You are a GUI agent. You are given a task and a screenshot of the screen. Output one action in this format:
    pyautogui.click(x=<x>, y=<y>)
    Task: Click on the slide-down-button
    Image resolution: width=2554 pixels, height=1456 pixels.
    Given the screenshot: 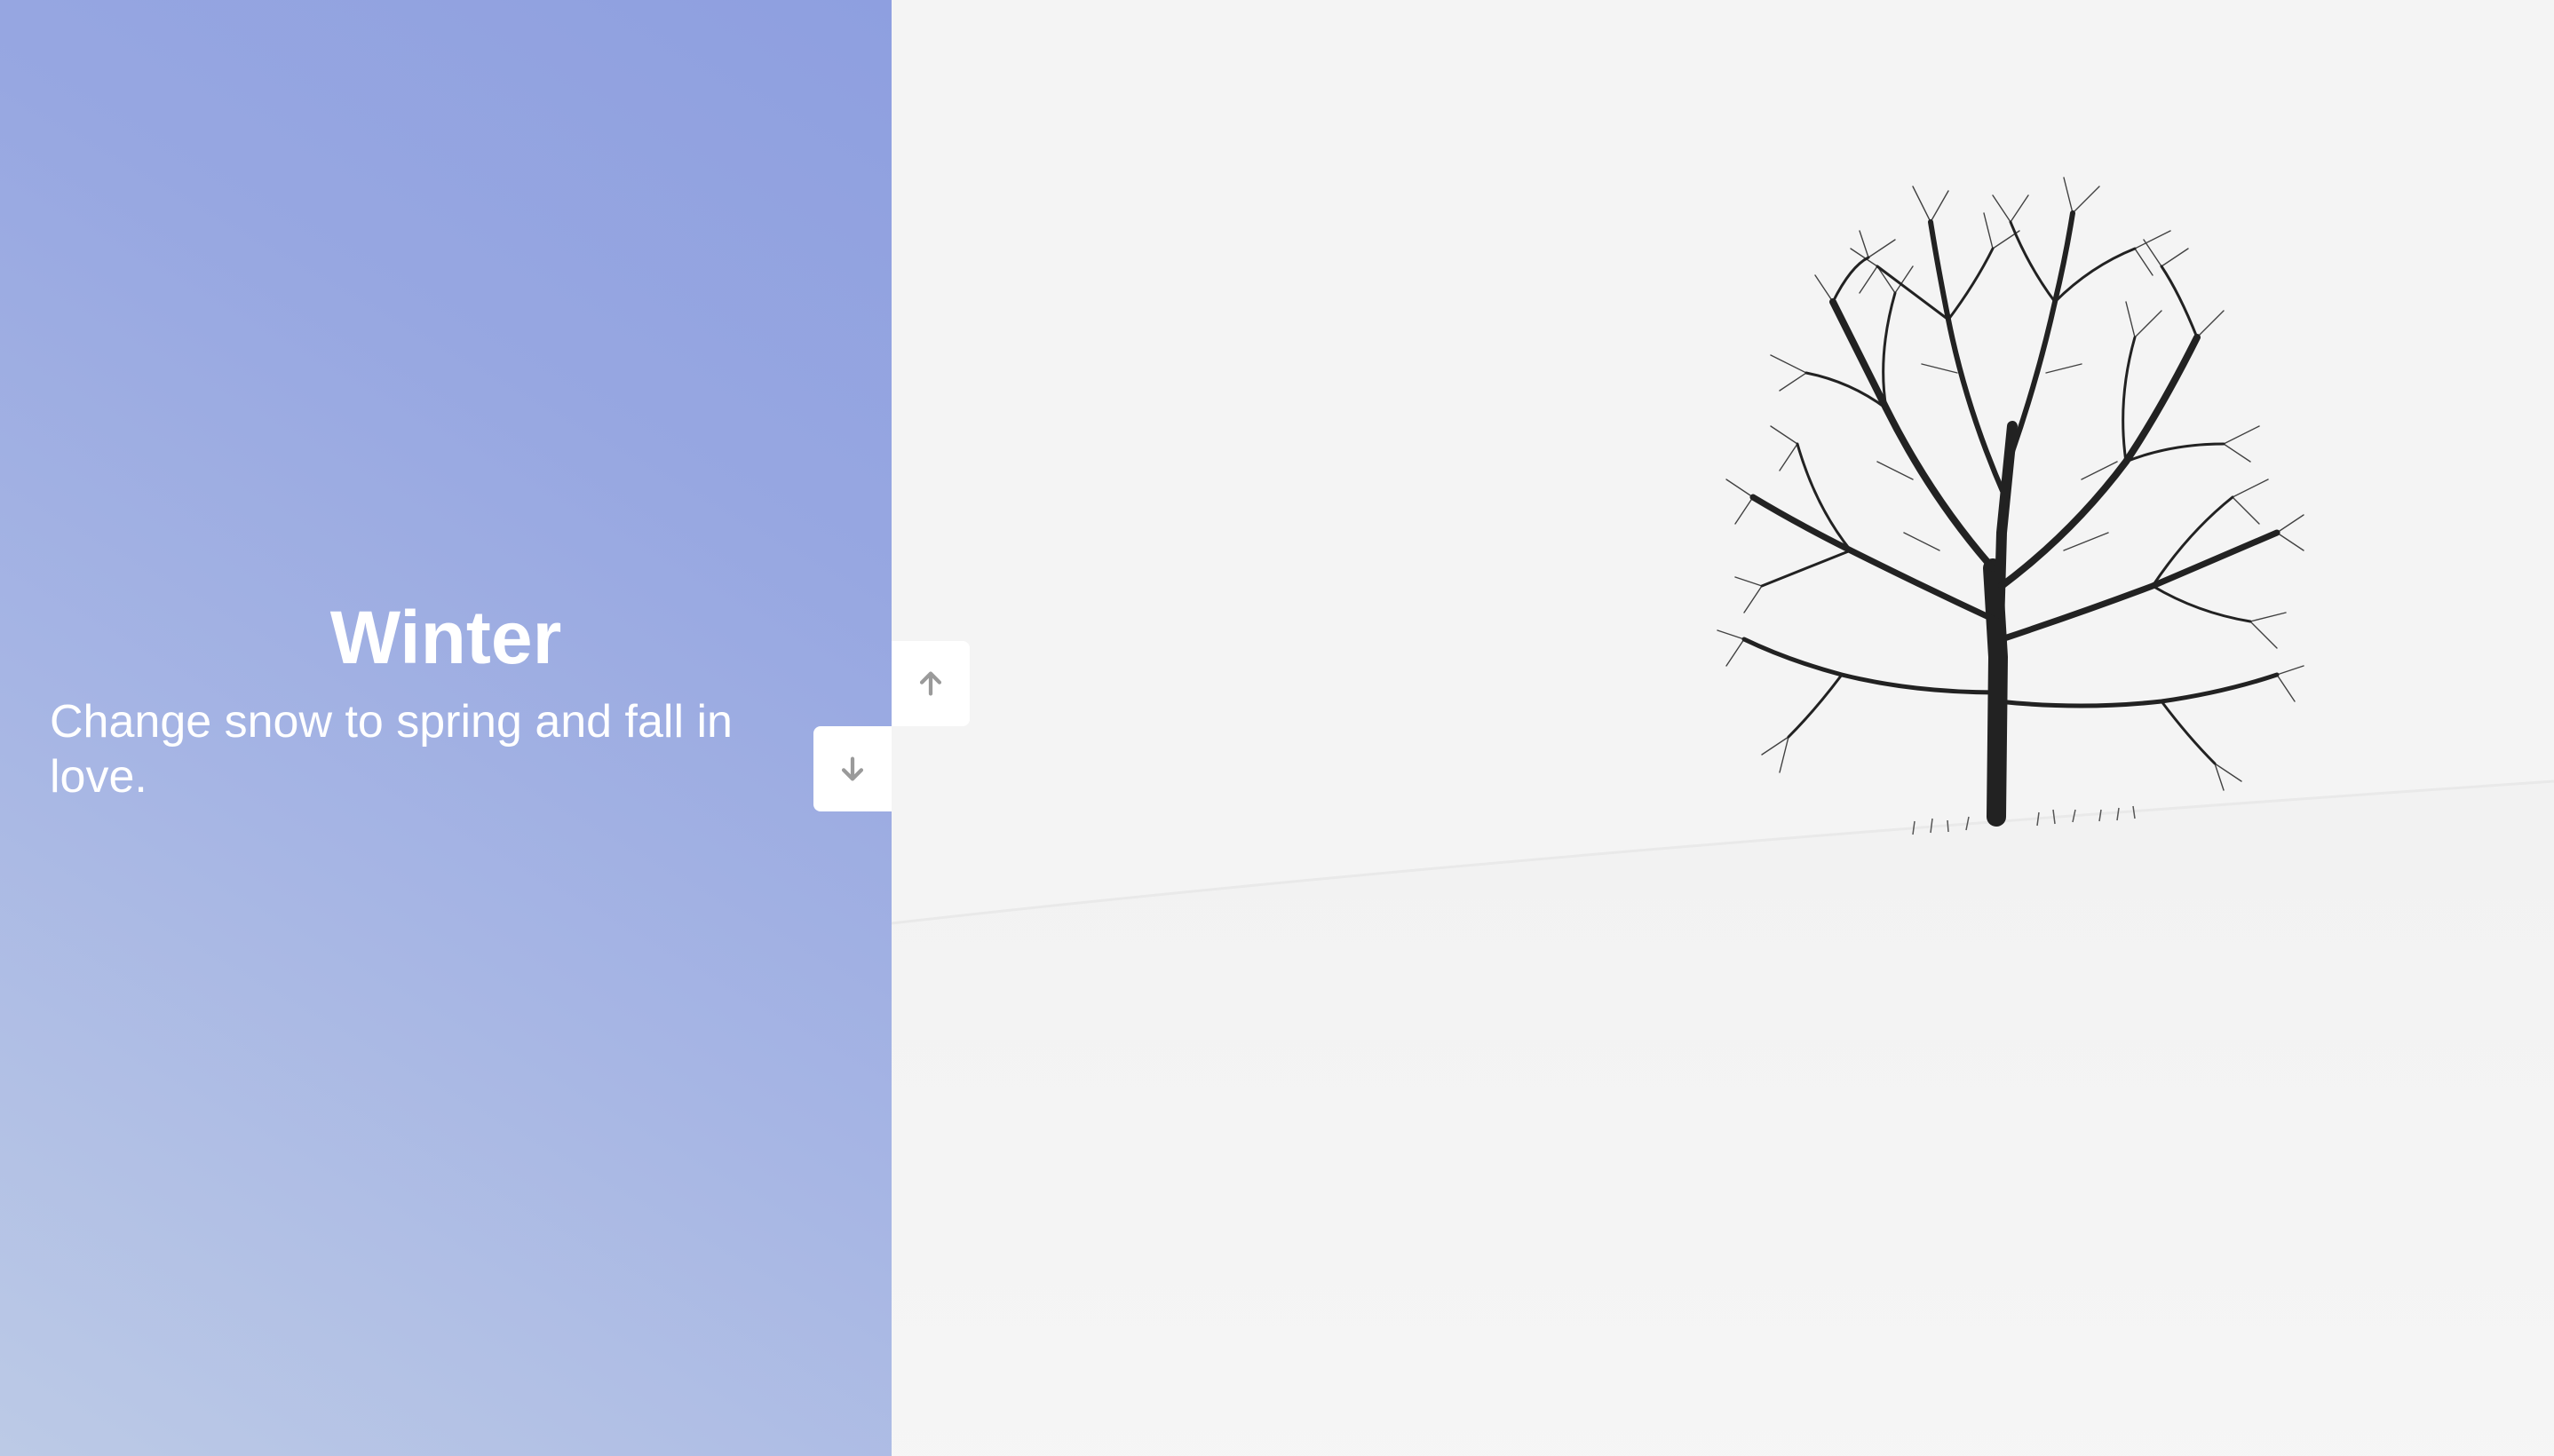 What is the action you would take?
    pyautogui.click(x=853, y=768)
    